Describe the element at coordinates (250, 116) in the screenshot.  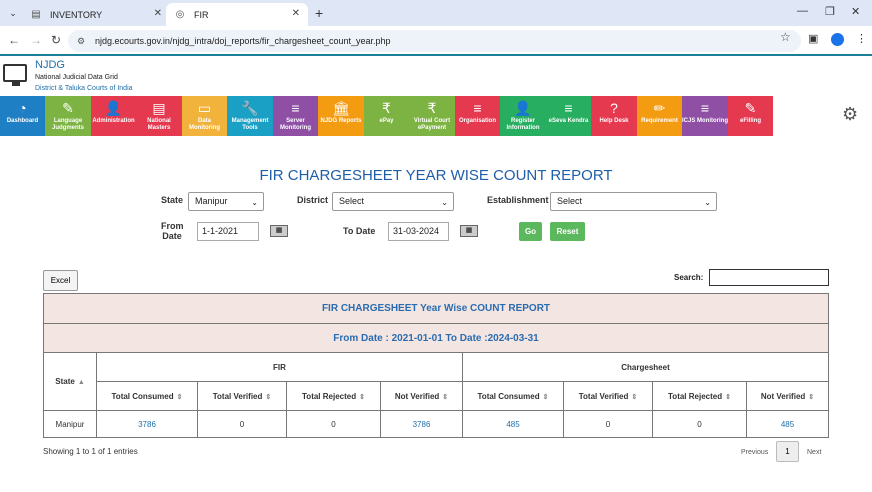
I see `menu-item-management-tools: 🔧 Management Tools` at that location.